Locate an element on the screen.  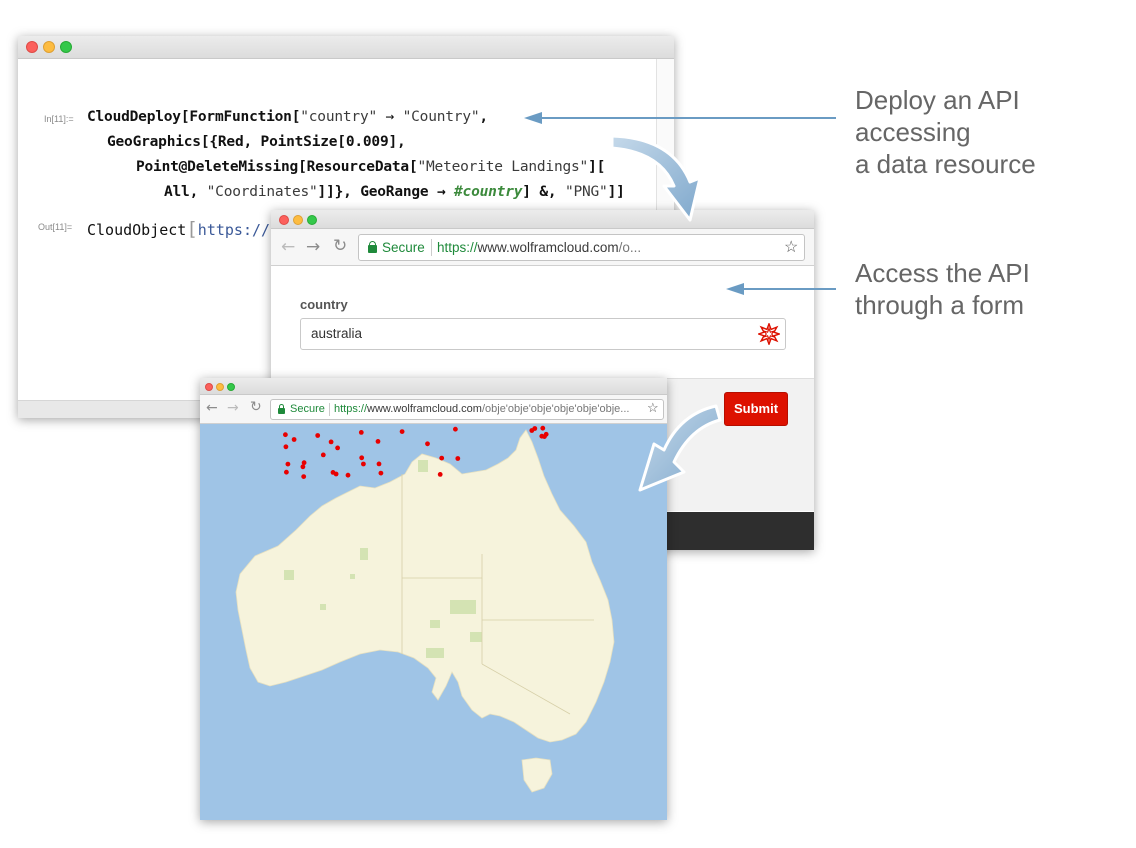
form-browser-titlebar is located at coordinates (542, 219).